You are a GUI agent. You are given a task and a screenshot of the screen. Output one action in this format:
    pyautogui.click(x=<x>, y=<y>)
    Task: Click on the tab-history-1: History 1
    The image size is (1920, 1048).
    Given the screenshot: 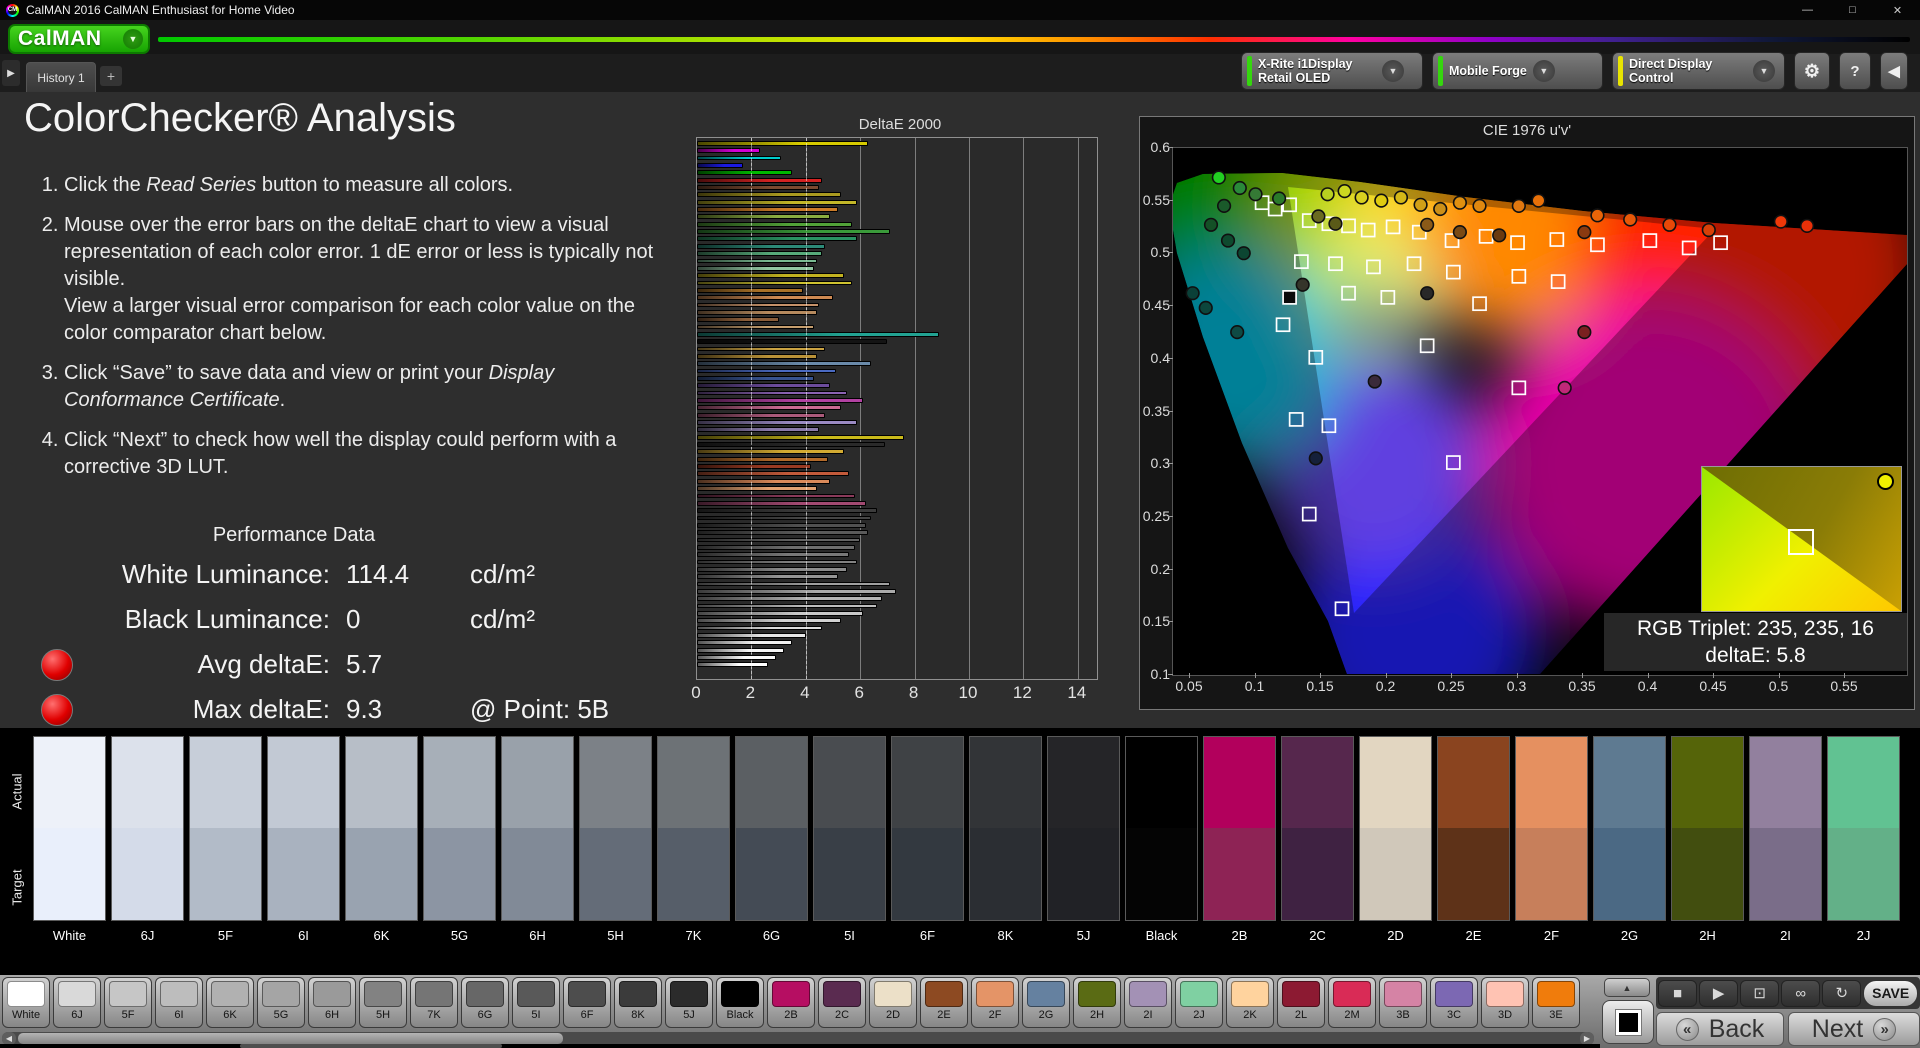 What is the action you would take?
    pyautogui.click(x=61, y=77)
    